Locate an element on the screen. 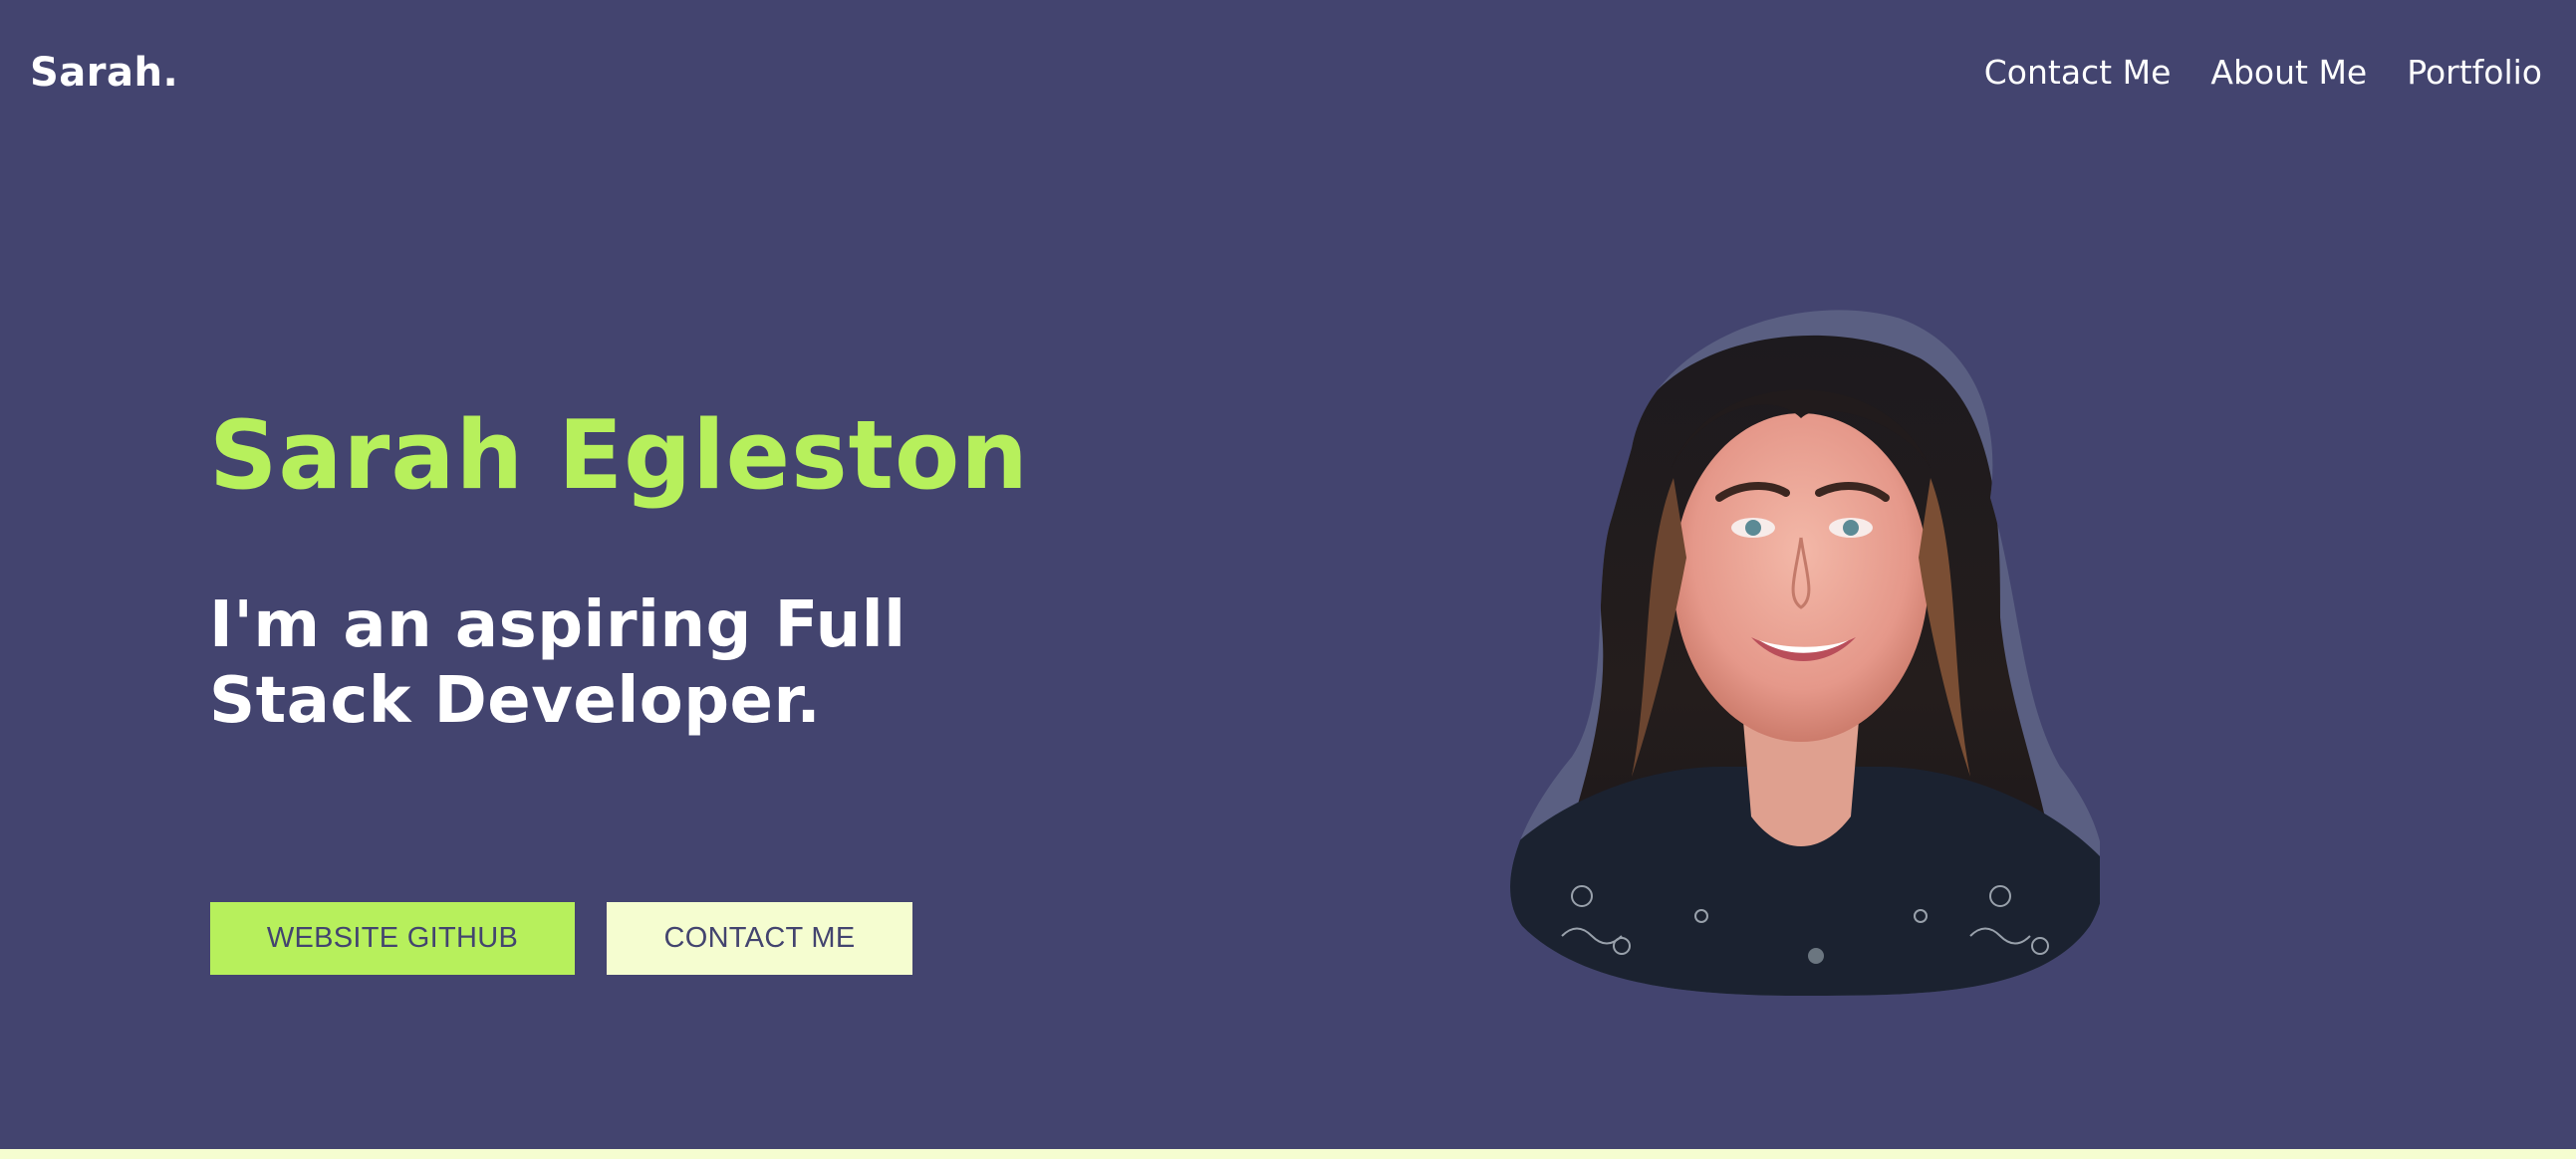 This screenshot has width=2576, height=1159. nav-links: Contact Me About Me Portfolio is located at coordinates (2263, 73).